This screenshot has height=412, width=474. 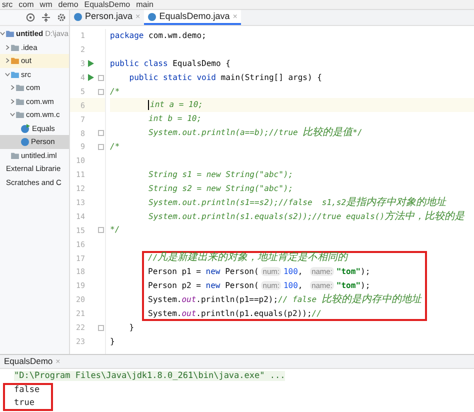 I want to click on code-comment: String s1 = new String("abc");, so click(x=221, y=174).